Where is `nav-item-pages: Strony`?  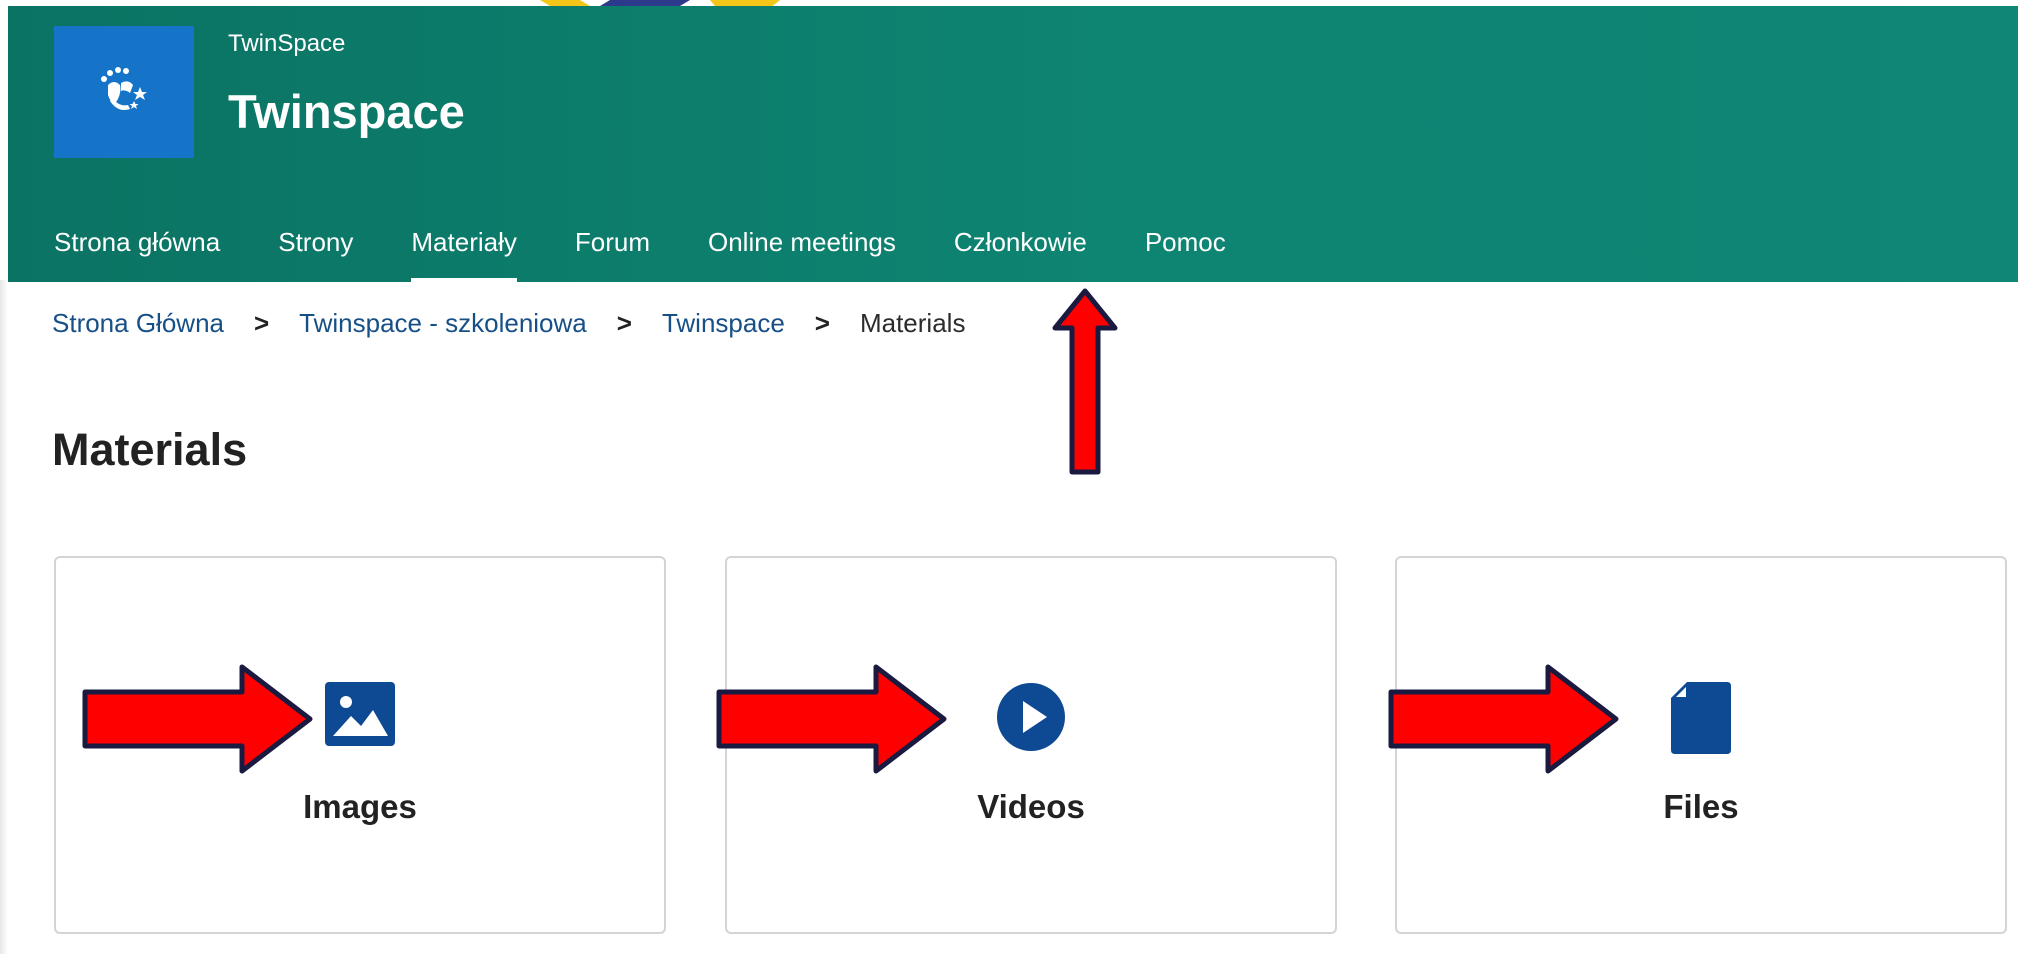 nav-item-pages: Strony is located at coordinates (315, 252).